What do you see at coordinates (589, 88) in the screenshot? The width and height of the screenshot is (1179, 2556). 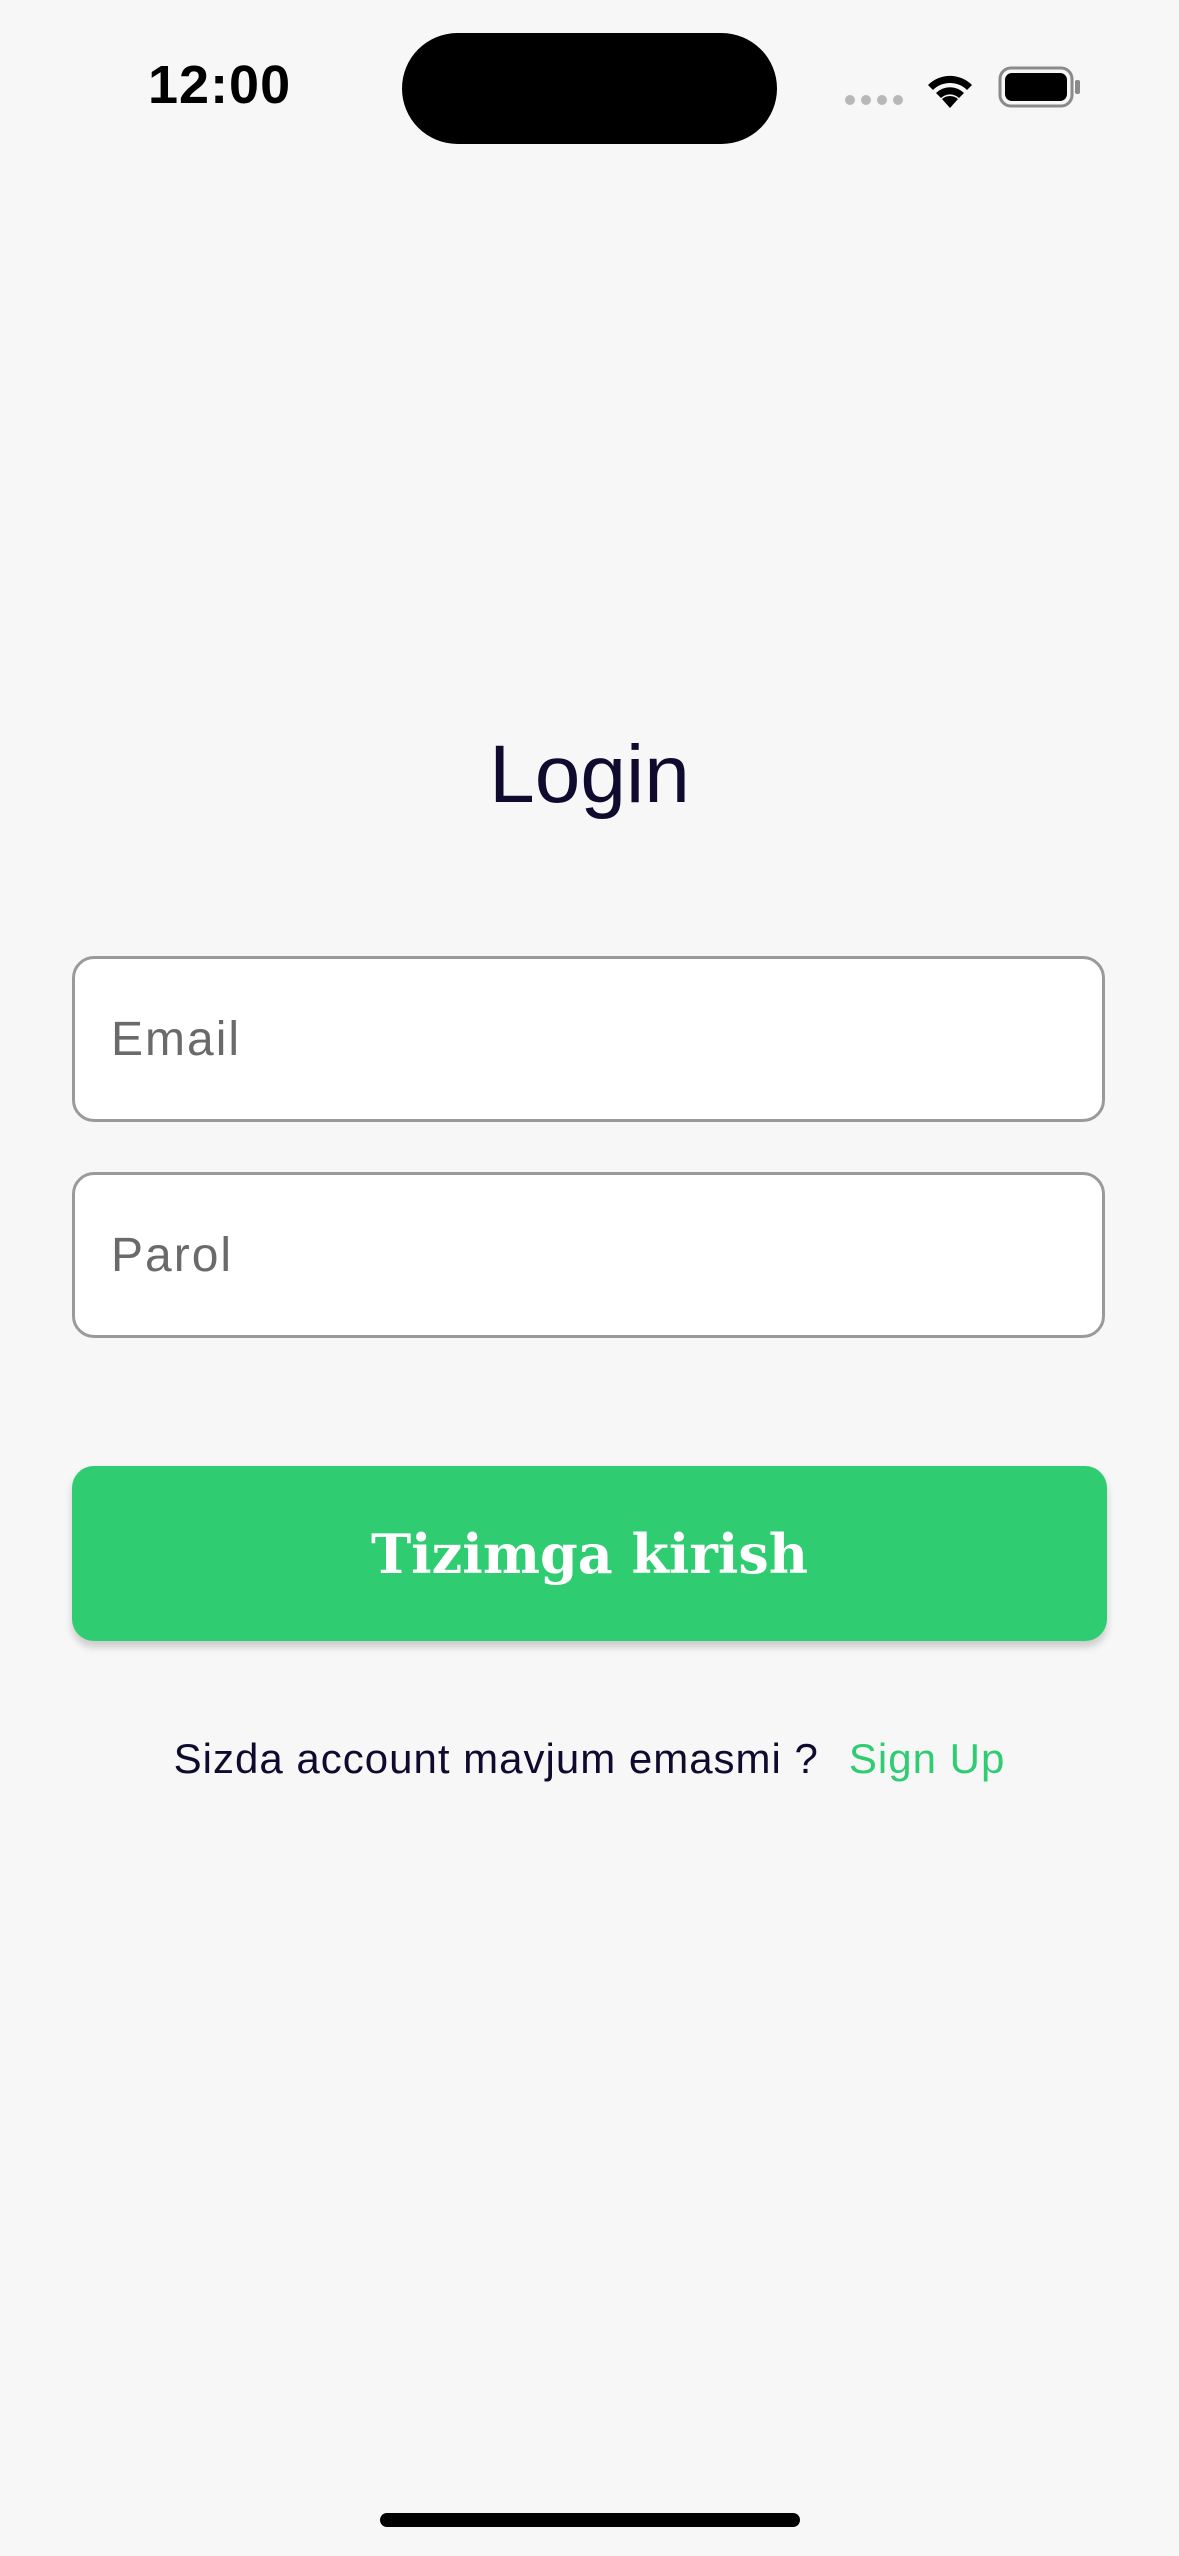 I see `dynamic-island` at bounding box center [589, 88].